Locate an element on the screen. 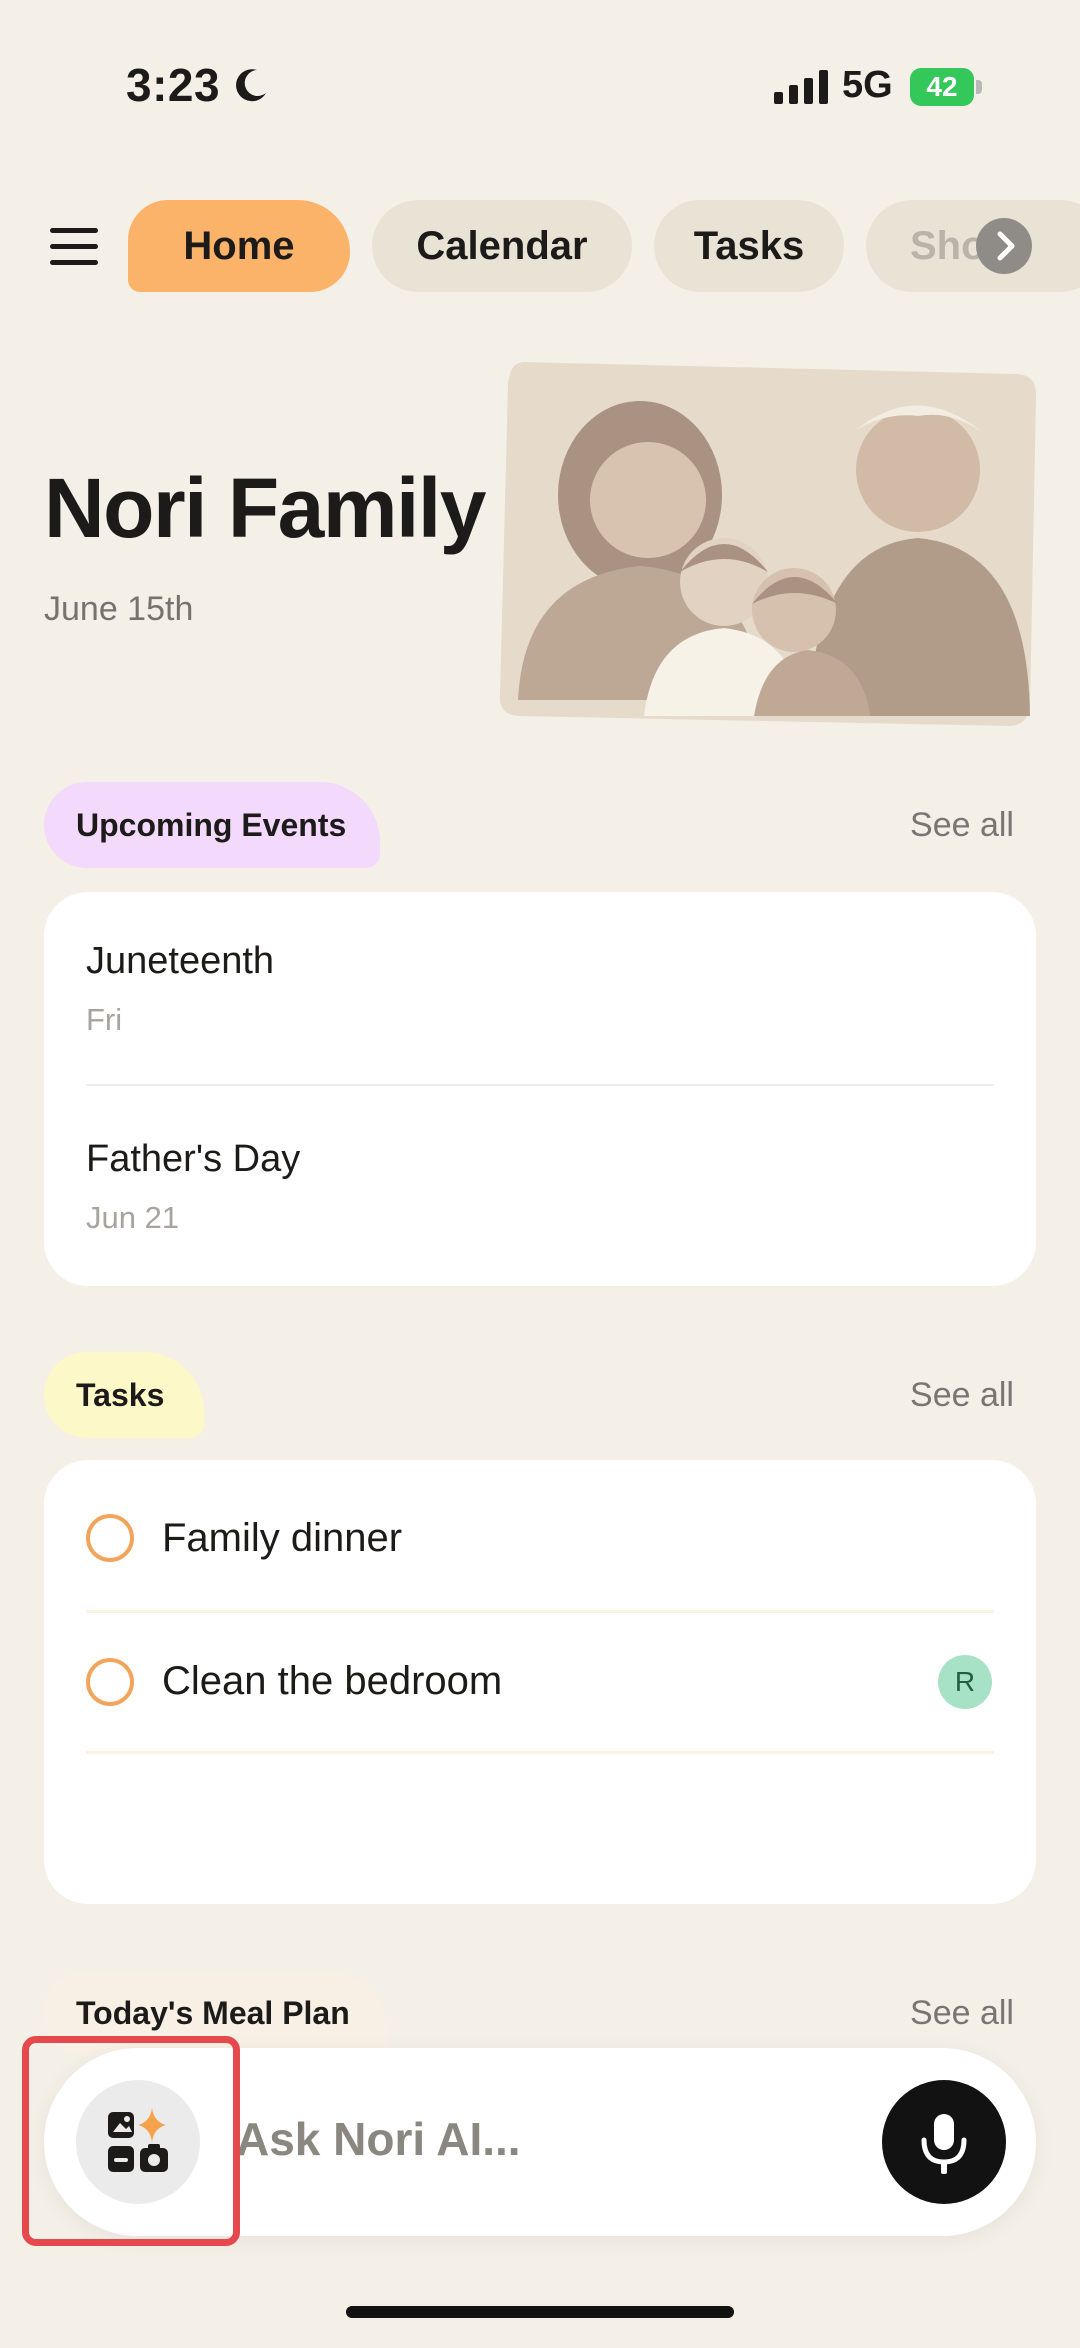  page-date: June 15th is located at coordinates (119, 609).